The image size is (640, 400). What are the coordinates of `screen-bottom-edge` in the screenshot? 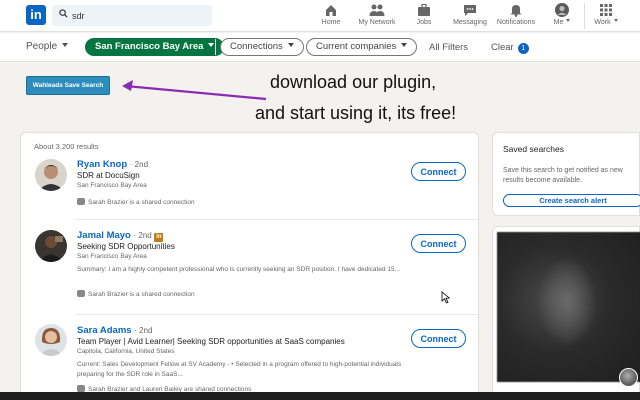 It's located at (320, 396).